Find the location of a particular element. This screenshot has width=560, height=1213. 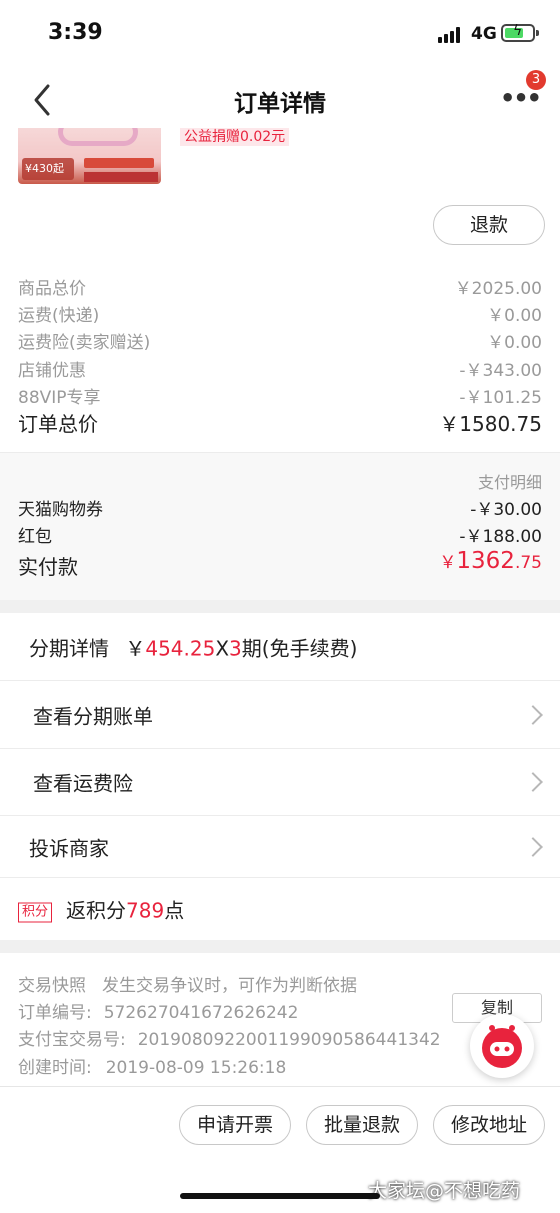

watermark: 大家坛@不想吃药 is located at coordinates (444, 1191).